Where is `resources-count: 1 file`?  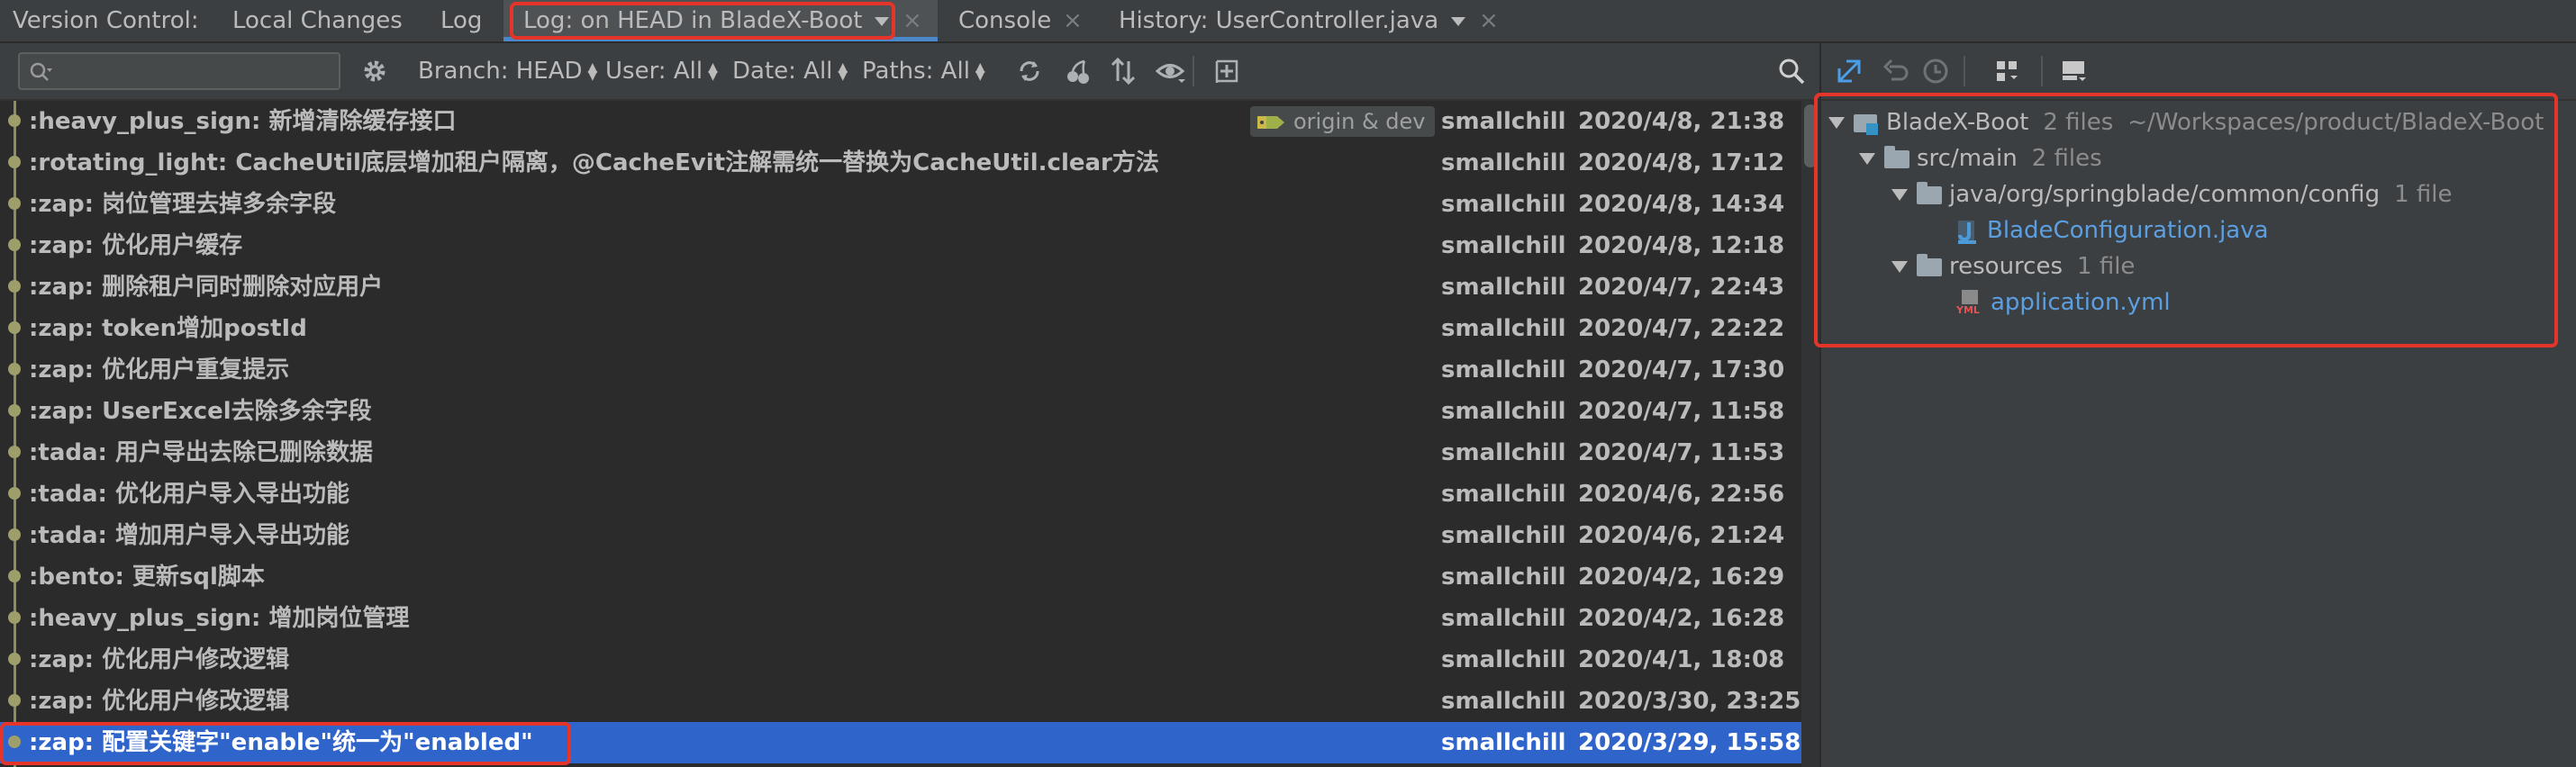 resources-count: 1 file is located at coordinates (2106, 266).